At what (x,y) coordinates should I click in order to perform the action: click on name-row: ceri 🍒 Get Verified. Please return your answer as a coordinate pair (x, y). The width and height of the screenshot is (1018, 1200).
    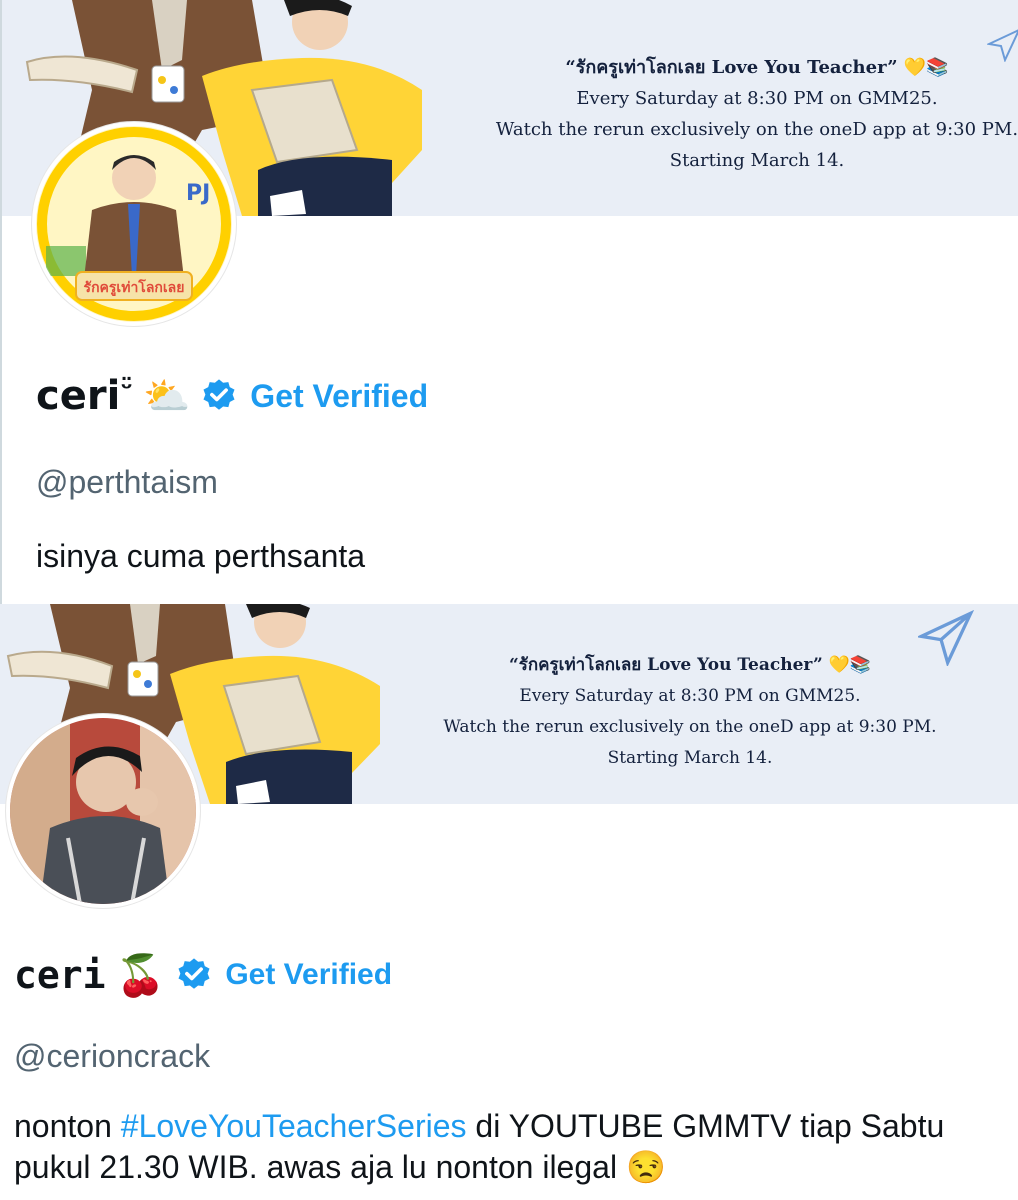
    Looking at the image, I should click on (203, 975).